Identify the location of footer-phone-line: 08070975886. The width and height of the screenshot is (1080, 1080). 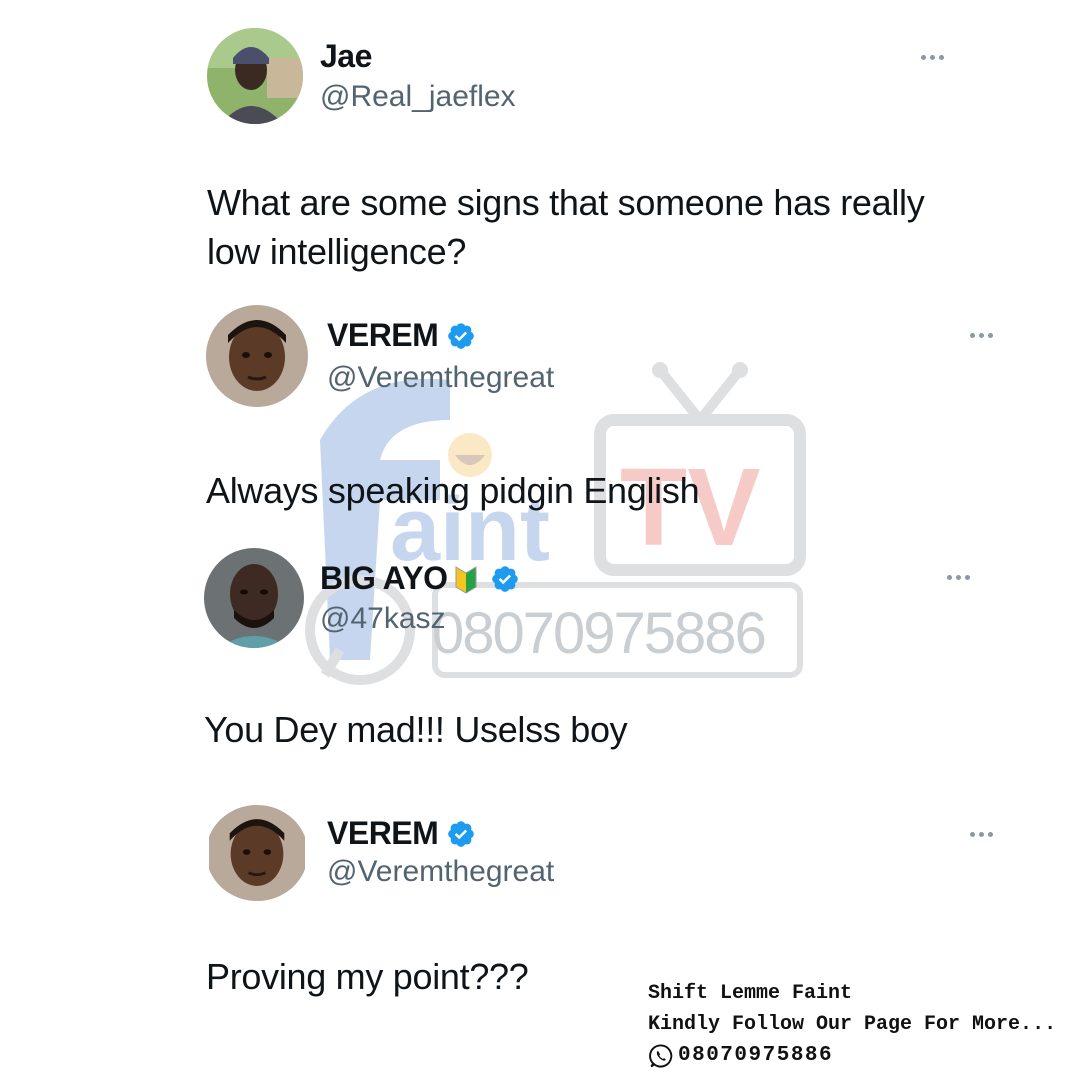
(852, 1055).